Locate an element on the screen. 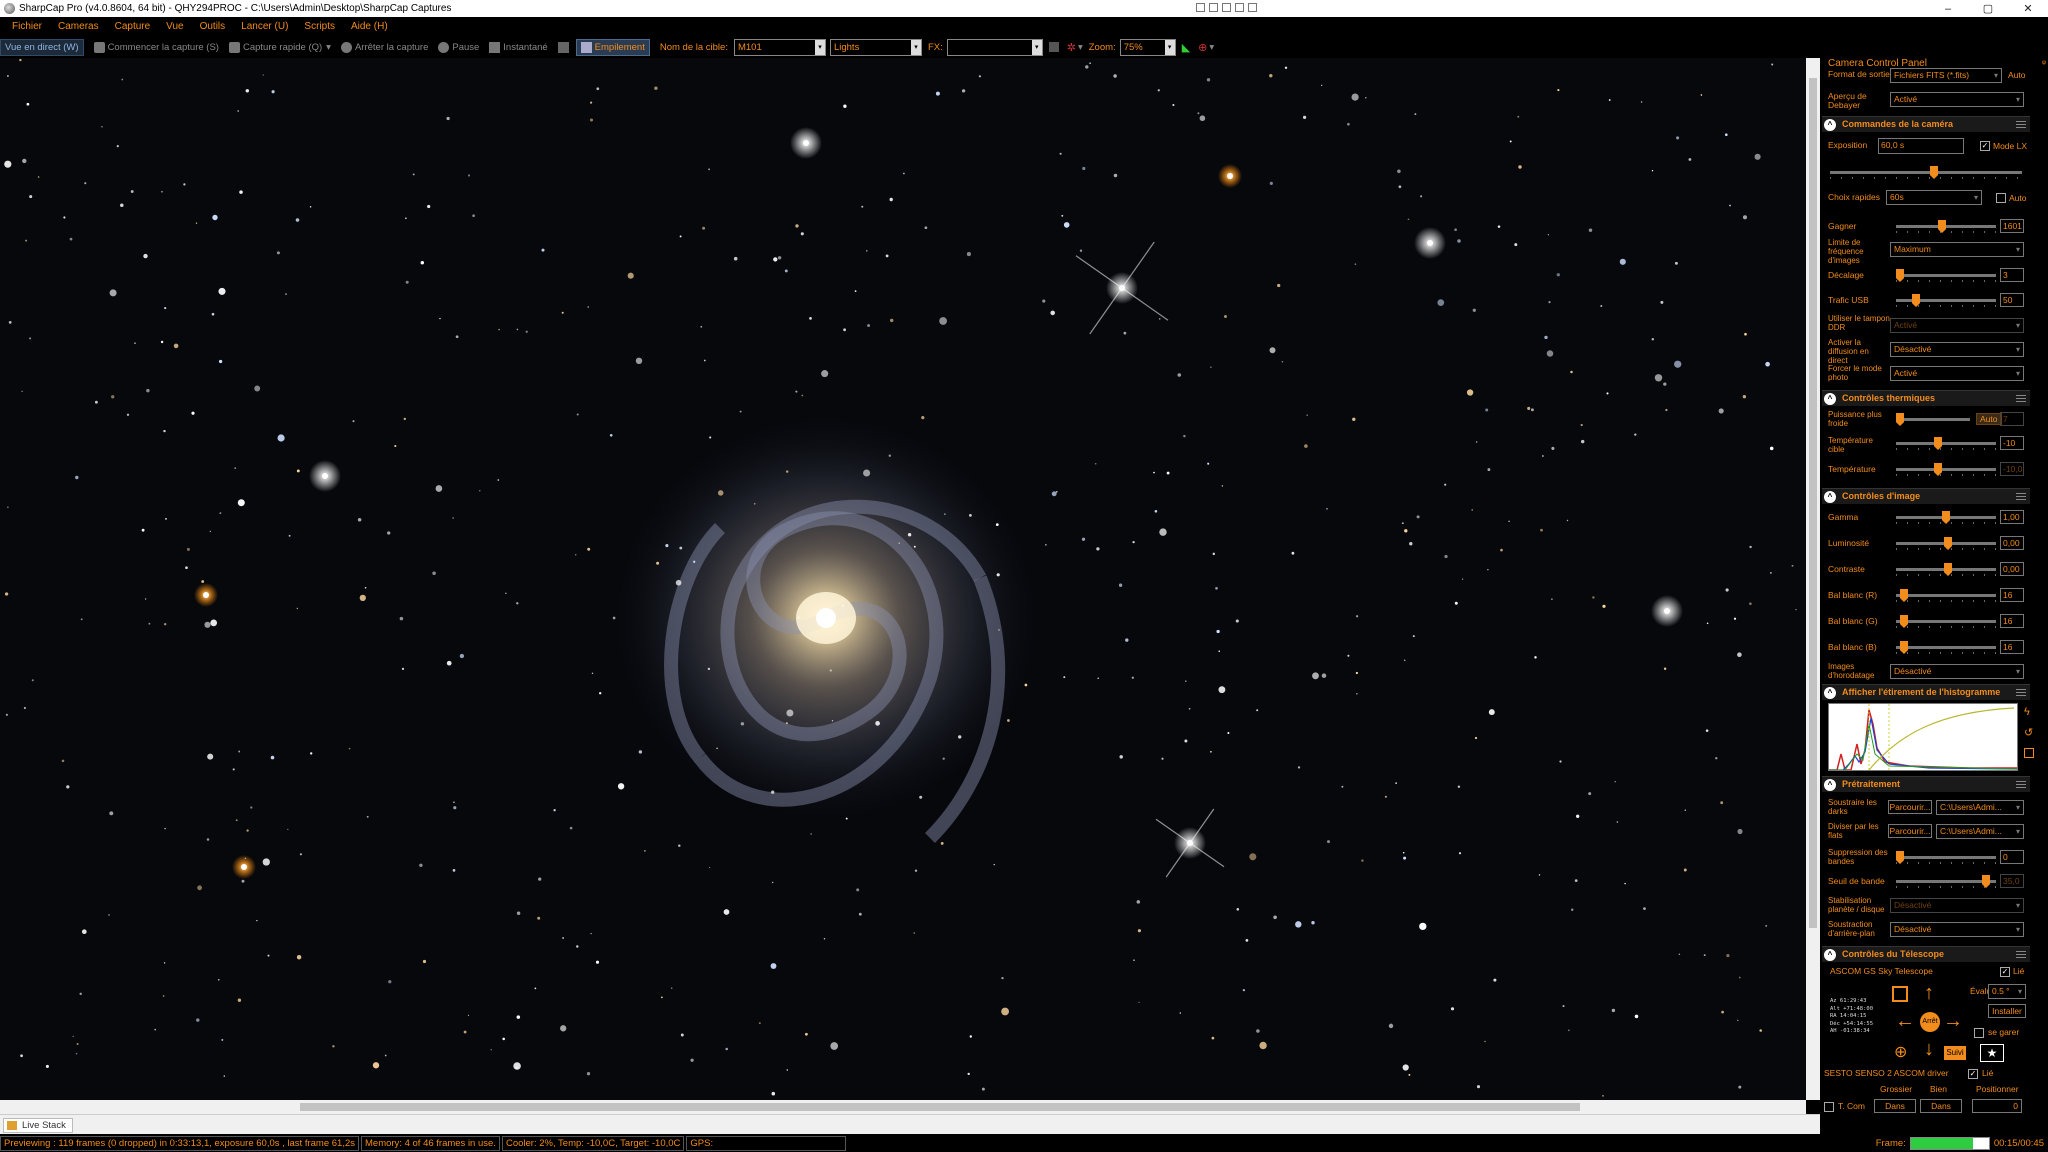  minimize-button: – is located at coordinates (1948, 9).